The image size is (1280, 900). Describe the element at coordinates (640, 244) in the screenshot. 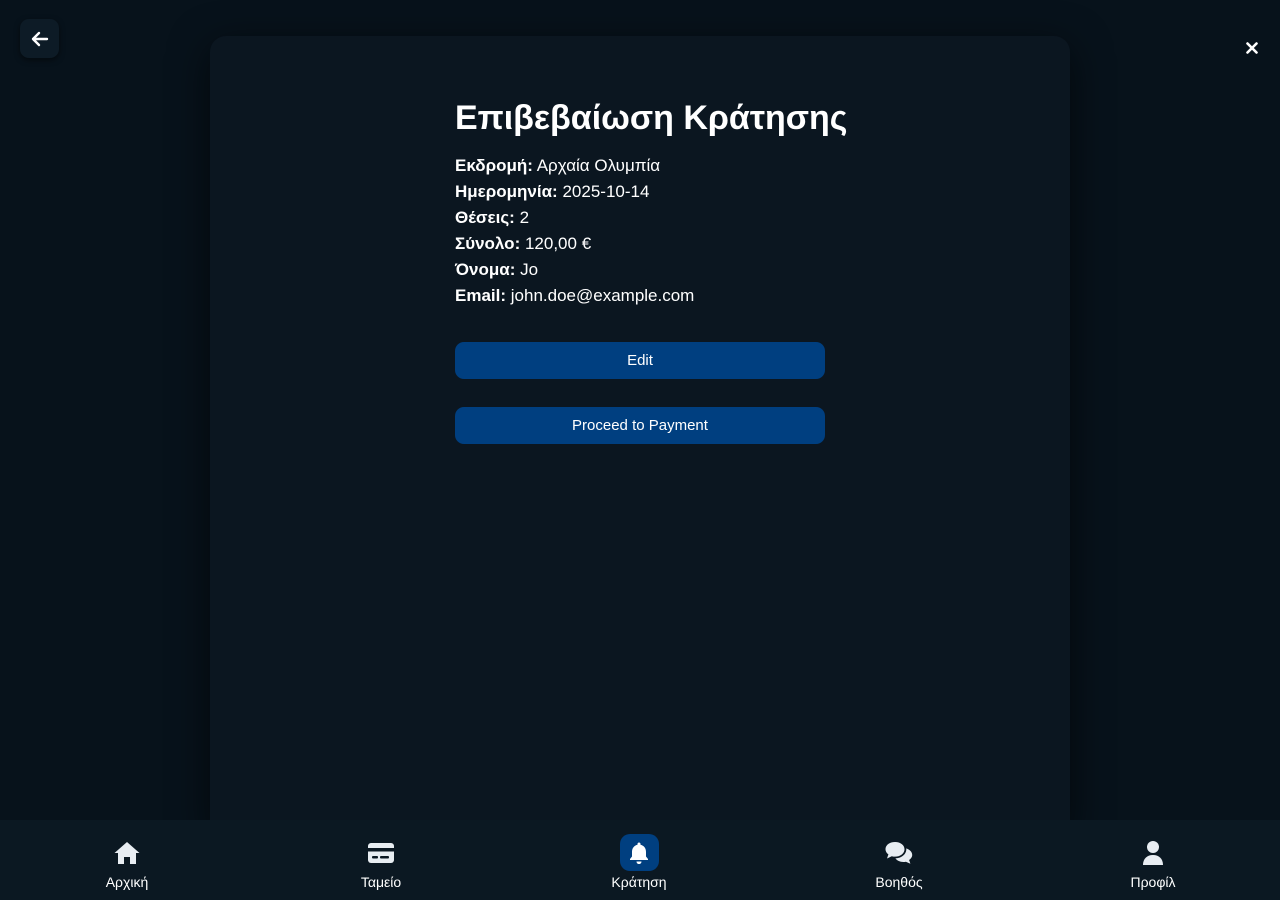

I see `detail-row-total: Σύνολο: 120,00 €` at that location.